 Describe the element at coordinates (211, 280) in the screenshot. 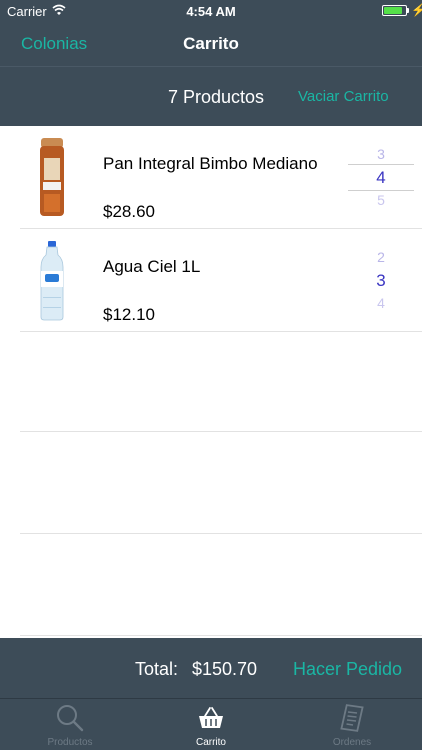

I see `cart-item: Agua Ciel 1L $12.10 2 3 4` at that location.